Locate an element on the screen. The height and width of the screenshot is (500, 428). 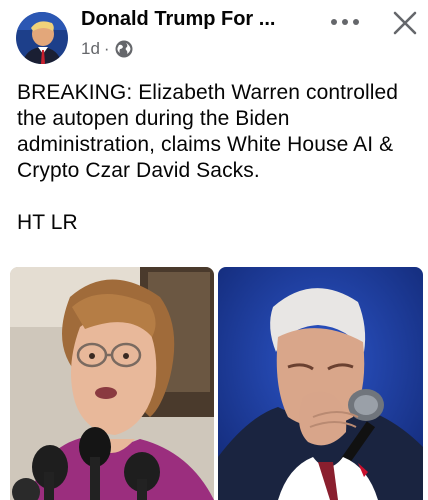
close-button is located at coordinates (405, 23).